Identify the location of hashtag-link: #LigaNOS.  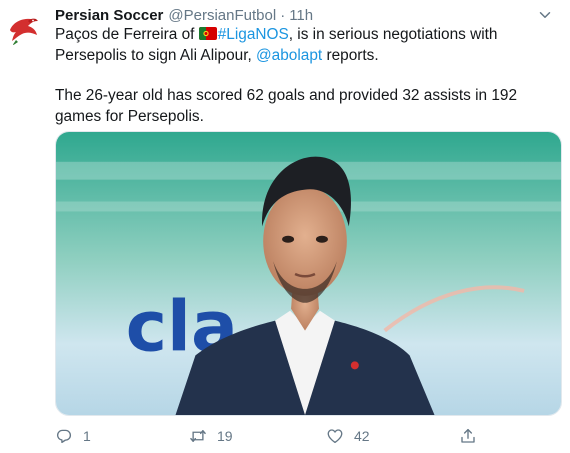
(253, 34).